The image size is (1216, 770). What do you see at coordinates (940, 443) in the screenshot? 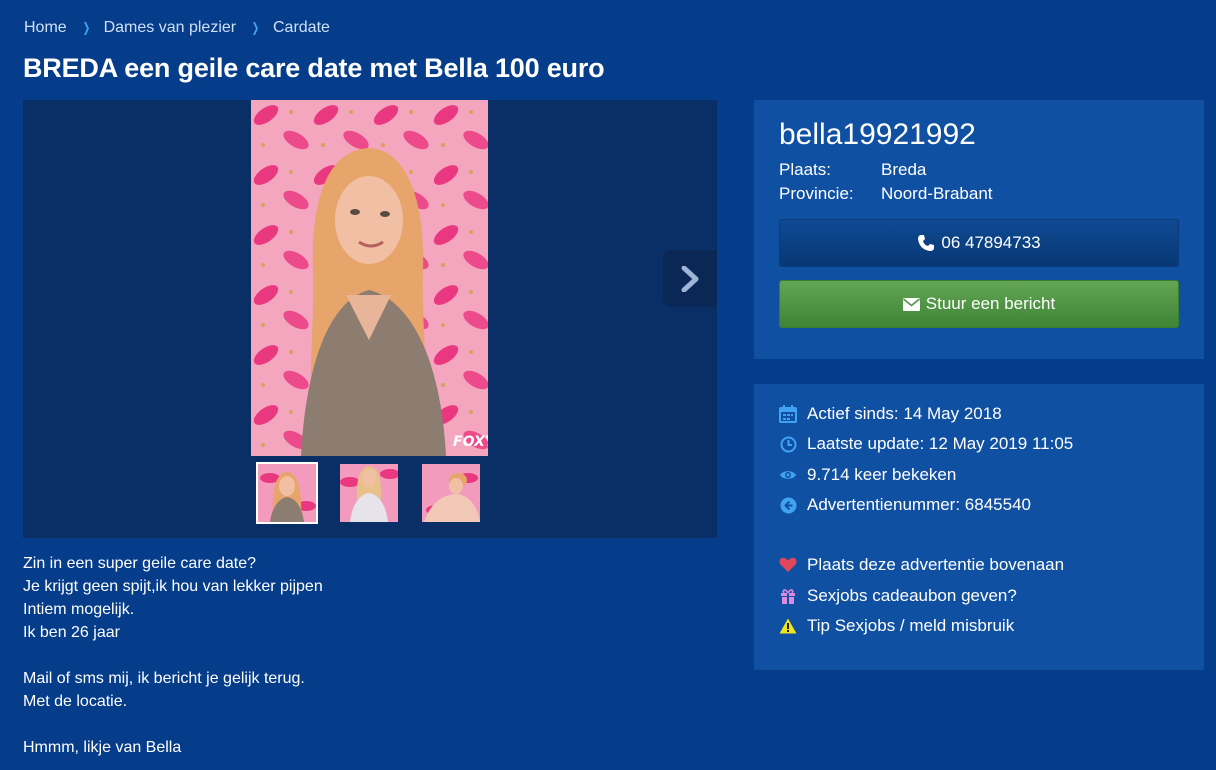
I see `last-update-text: Laatste update: 12 May 2019 11:05` at bounding box center [940, 443].